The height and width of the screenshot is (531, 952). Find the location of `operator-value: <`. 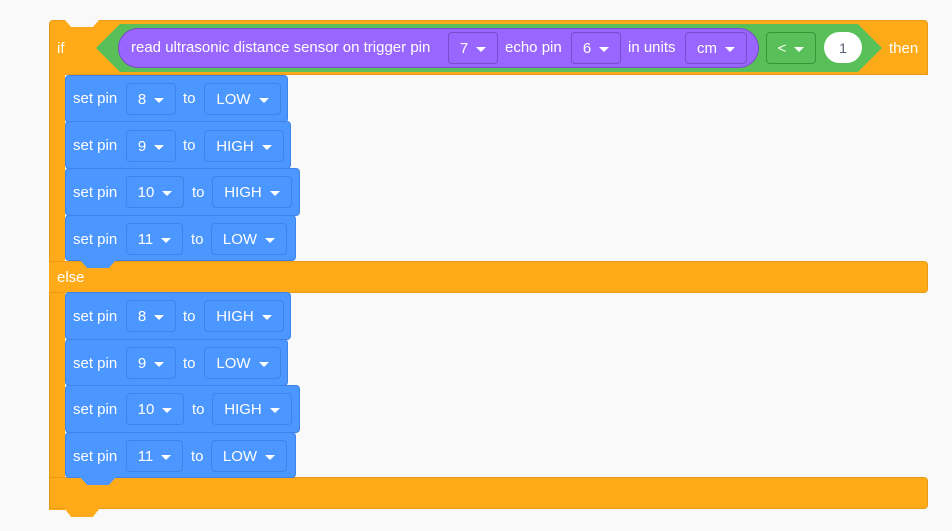

operator-value: < is located at coordinates (782, 48).